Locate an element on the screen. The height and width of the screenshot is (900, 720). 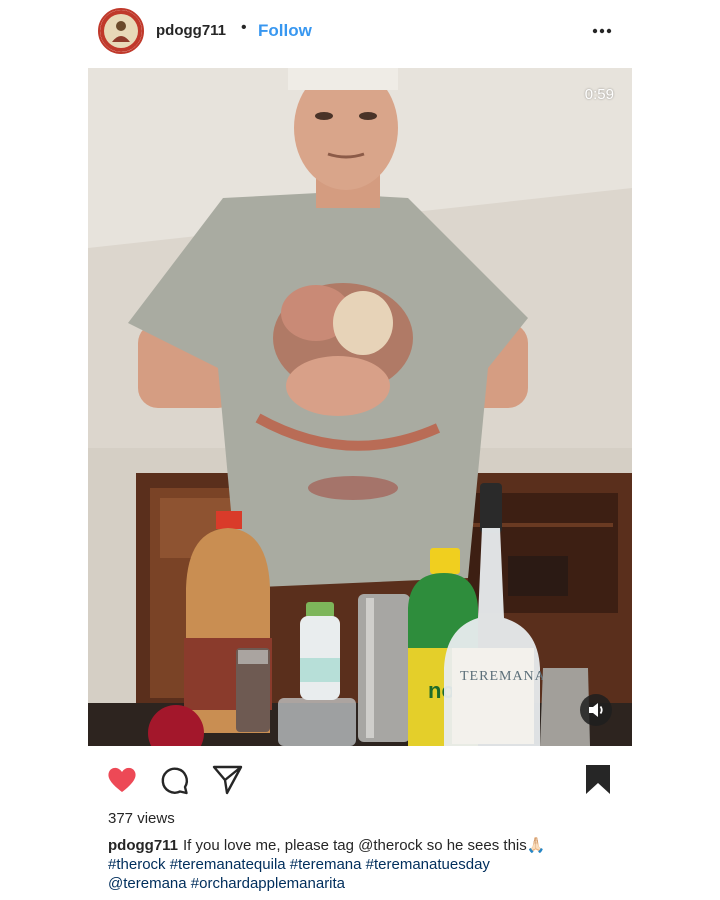
avatar-image is located at coordinates (121, 31).